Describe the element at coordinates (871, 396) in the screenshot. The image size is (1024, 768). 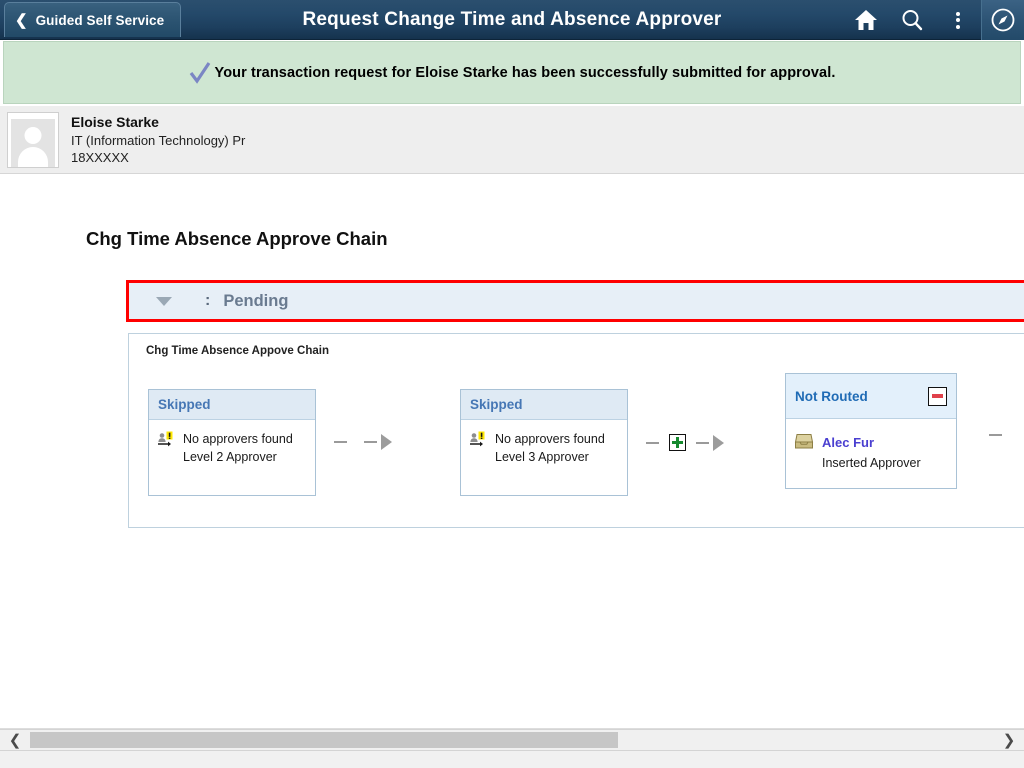
I see `stage-header: Not Routed` at that location.